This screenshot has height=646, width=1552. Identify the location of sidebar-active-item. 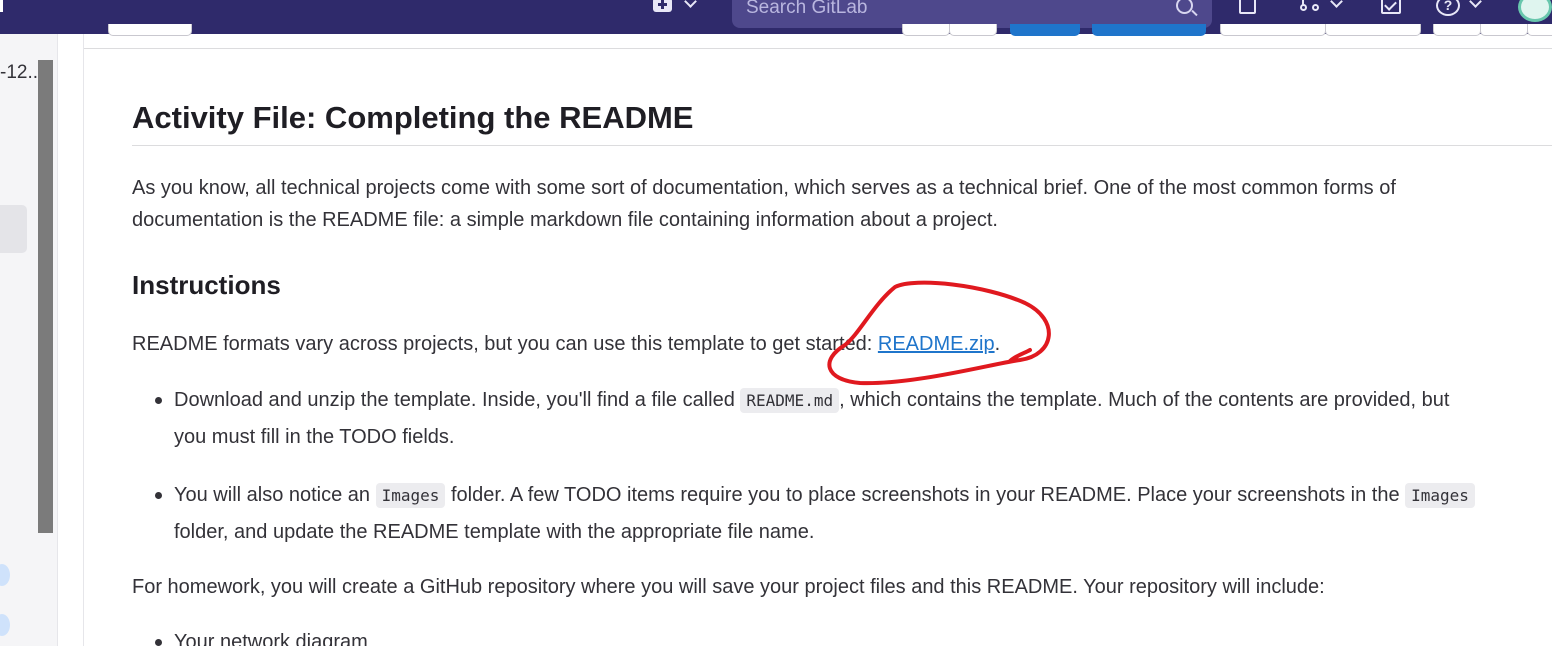
(13, 229).